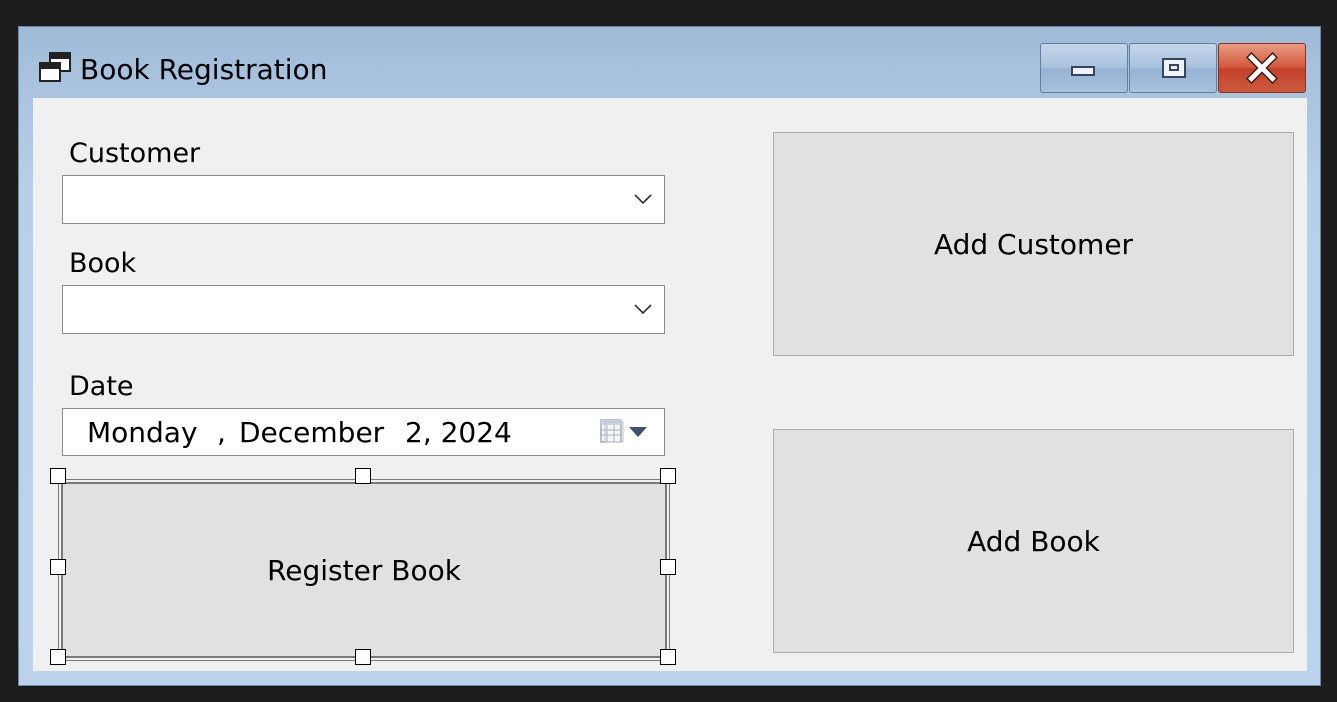 Image resolution: width=1337 pixels, height=702 pixels. I want to click on date-picker: Monday , December 2, 2024, so click(363, 432).